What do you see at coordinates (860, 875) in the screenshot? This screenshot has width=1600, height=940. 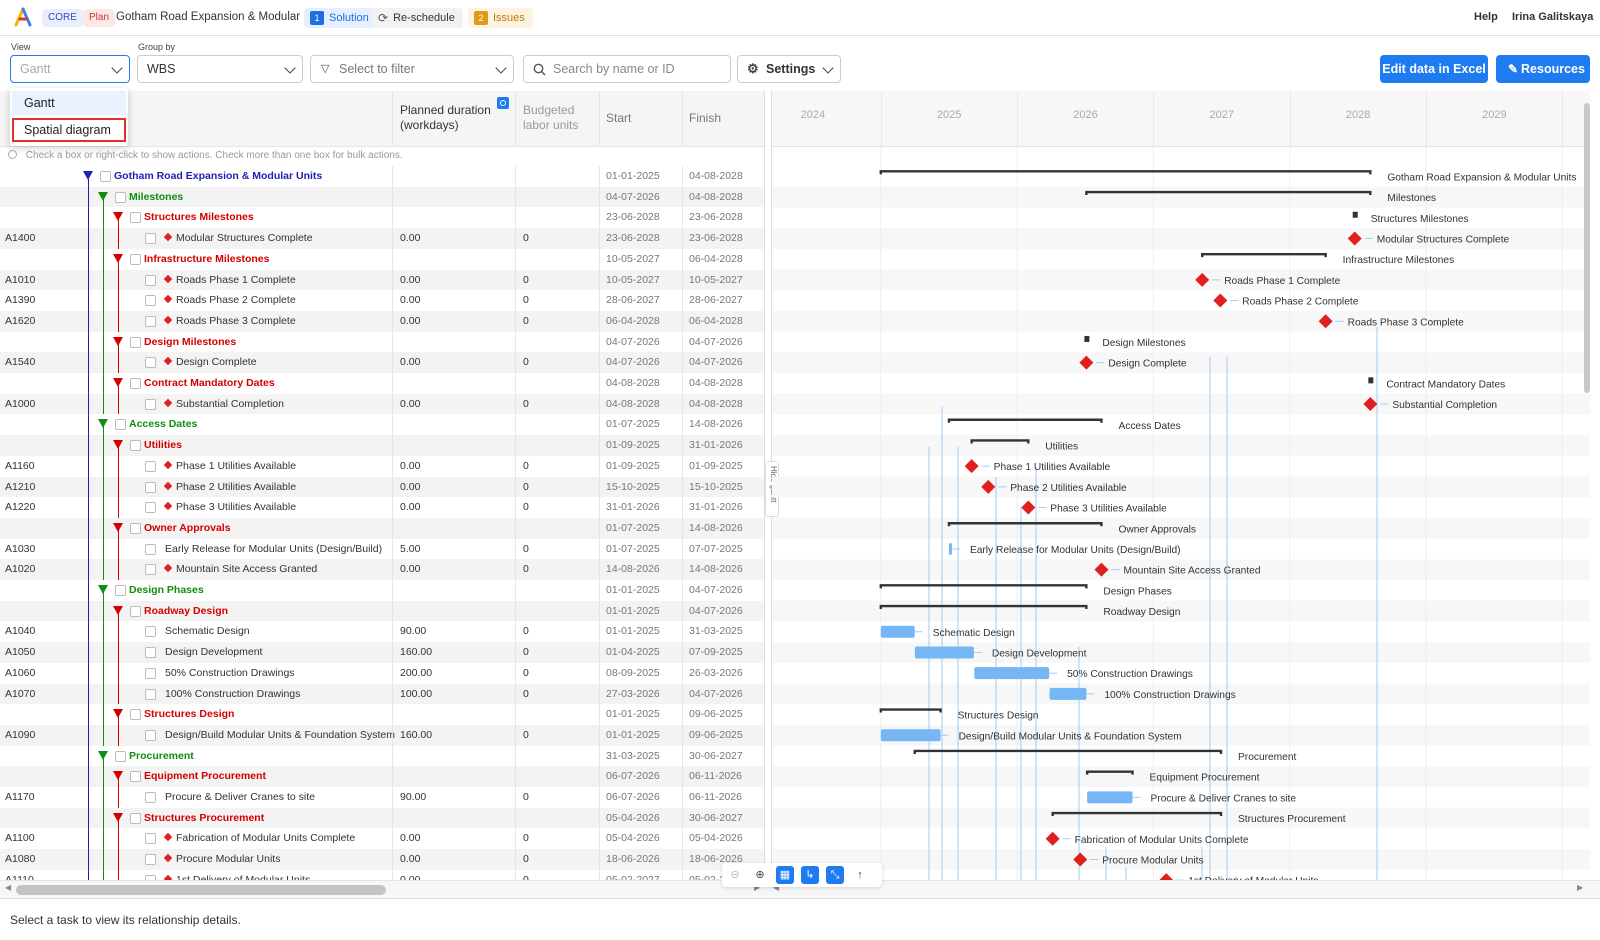 I see `scroll-to-top-icon: ↑` at bounding box center [860, 875].